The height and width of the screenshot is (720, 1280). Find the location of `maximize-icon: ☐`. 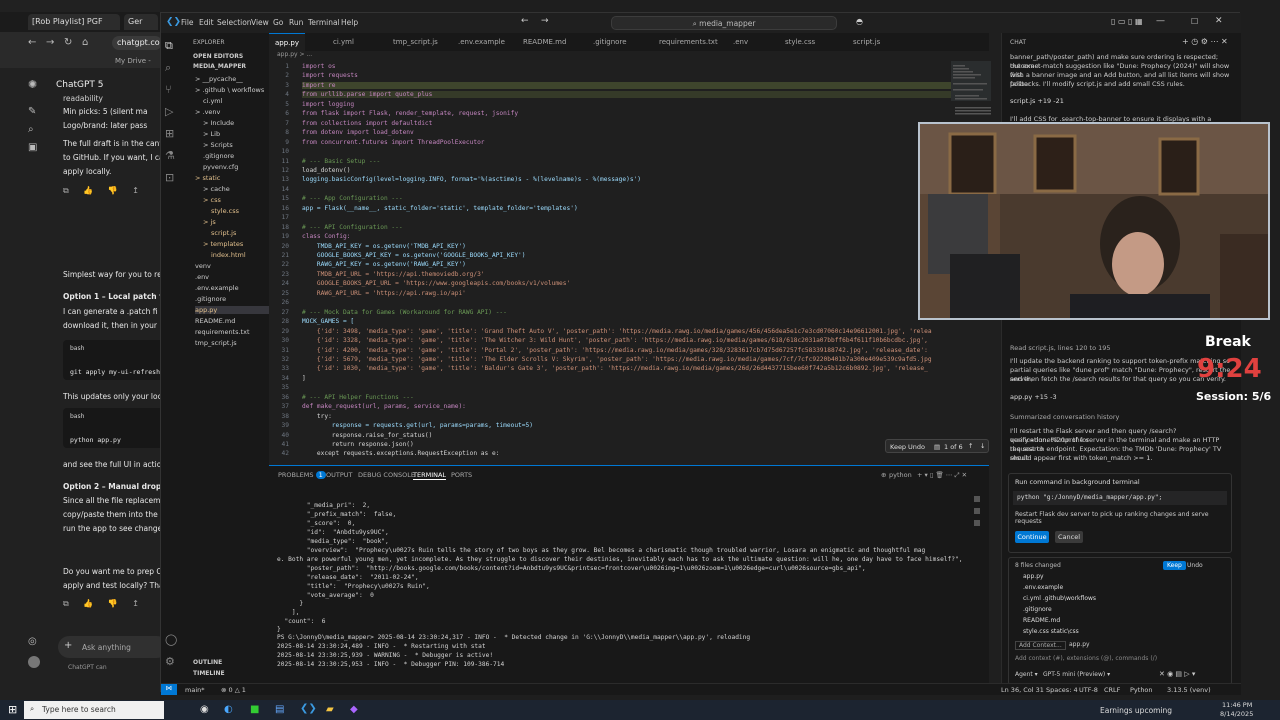

maximize-icon: ☐ is located at coordinates (1194, 21).